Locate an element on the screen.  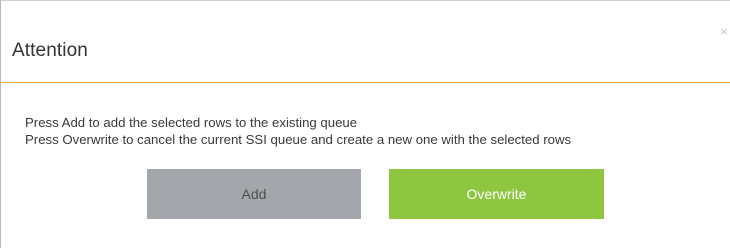
add-button: Add is located at coordinates (254, 194).